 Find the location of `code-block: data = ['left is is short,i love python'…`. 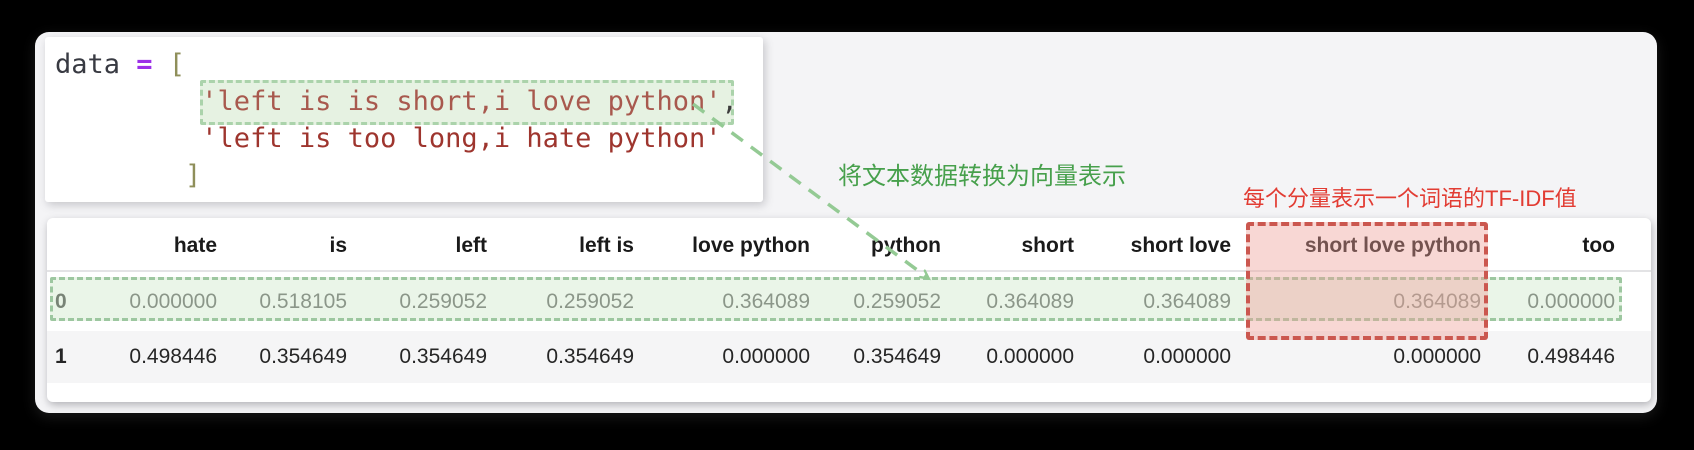

code-block: data = ['left is is short,i love python'… is located at coordinates (396, 120).